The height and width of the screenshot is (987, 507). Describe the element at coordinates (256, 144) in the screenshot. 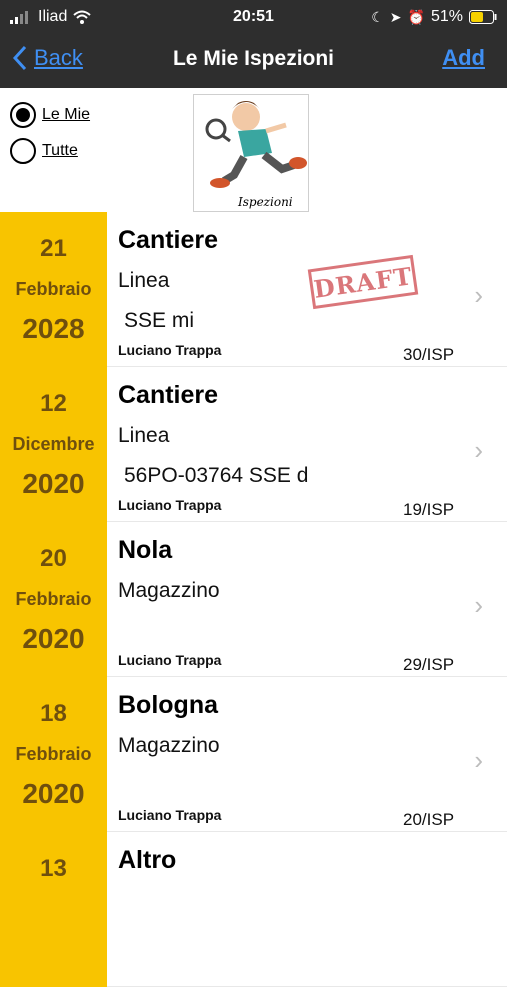

I see `detective-illustration` at that location.